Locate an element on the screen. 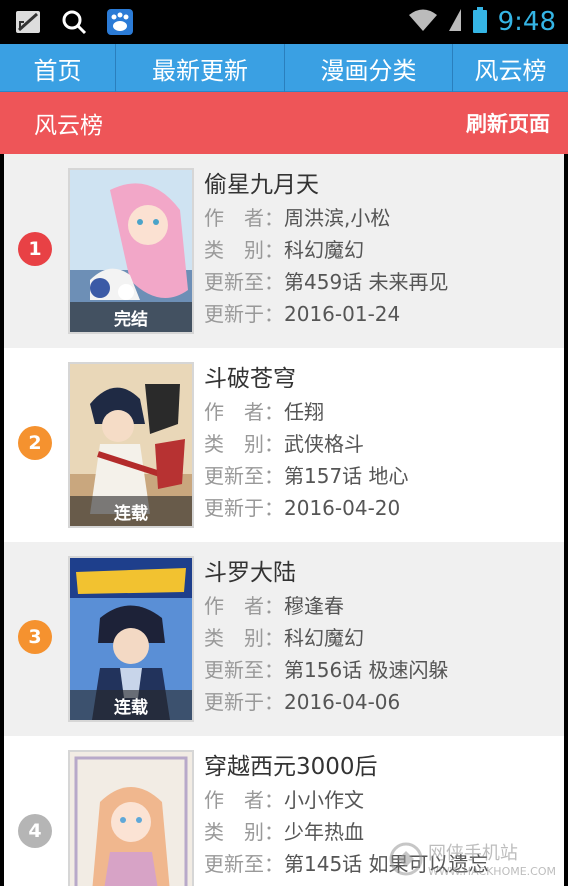 The image size is (568, 886). rank-badge: 4 is located at coordinates (35, 831).